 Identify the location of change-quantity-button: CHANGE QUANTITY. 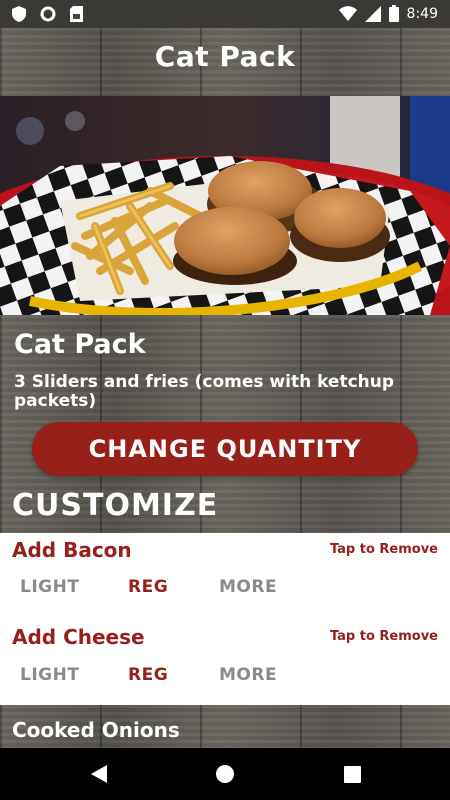
(225, 449).